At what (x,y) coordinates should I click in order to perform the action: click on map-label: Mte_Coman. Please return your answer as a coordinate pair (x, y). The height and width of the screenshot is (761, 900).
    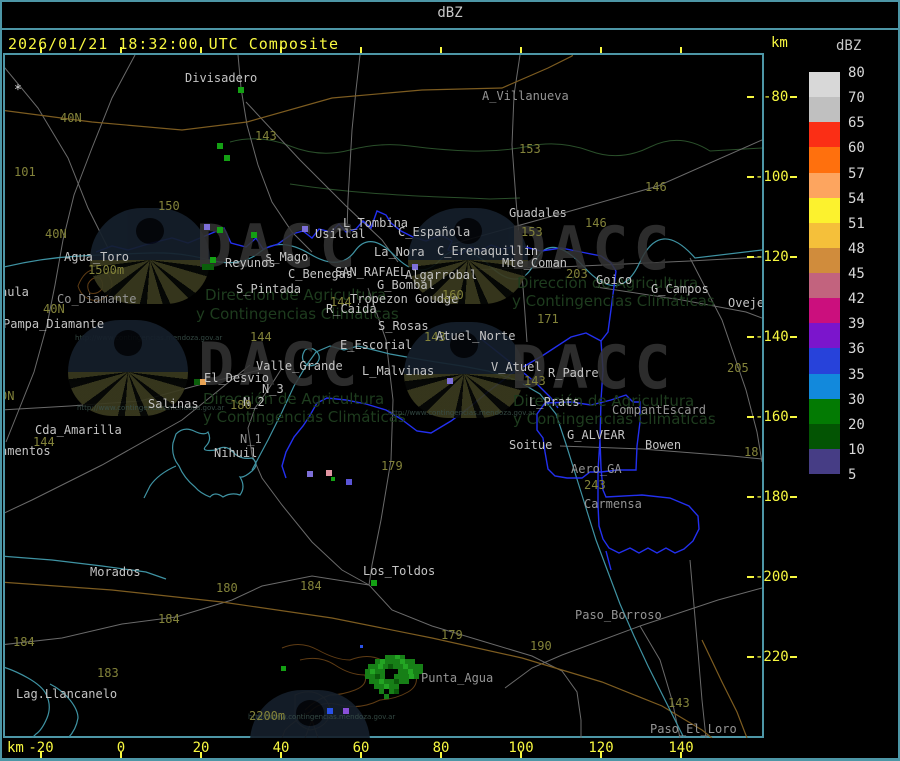
    Looking at the image, I should click on (535, 263).